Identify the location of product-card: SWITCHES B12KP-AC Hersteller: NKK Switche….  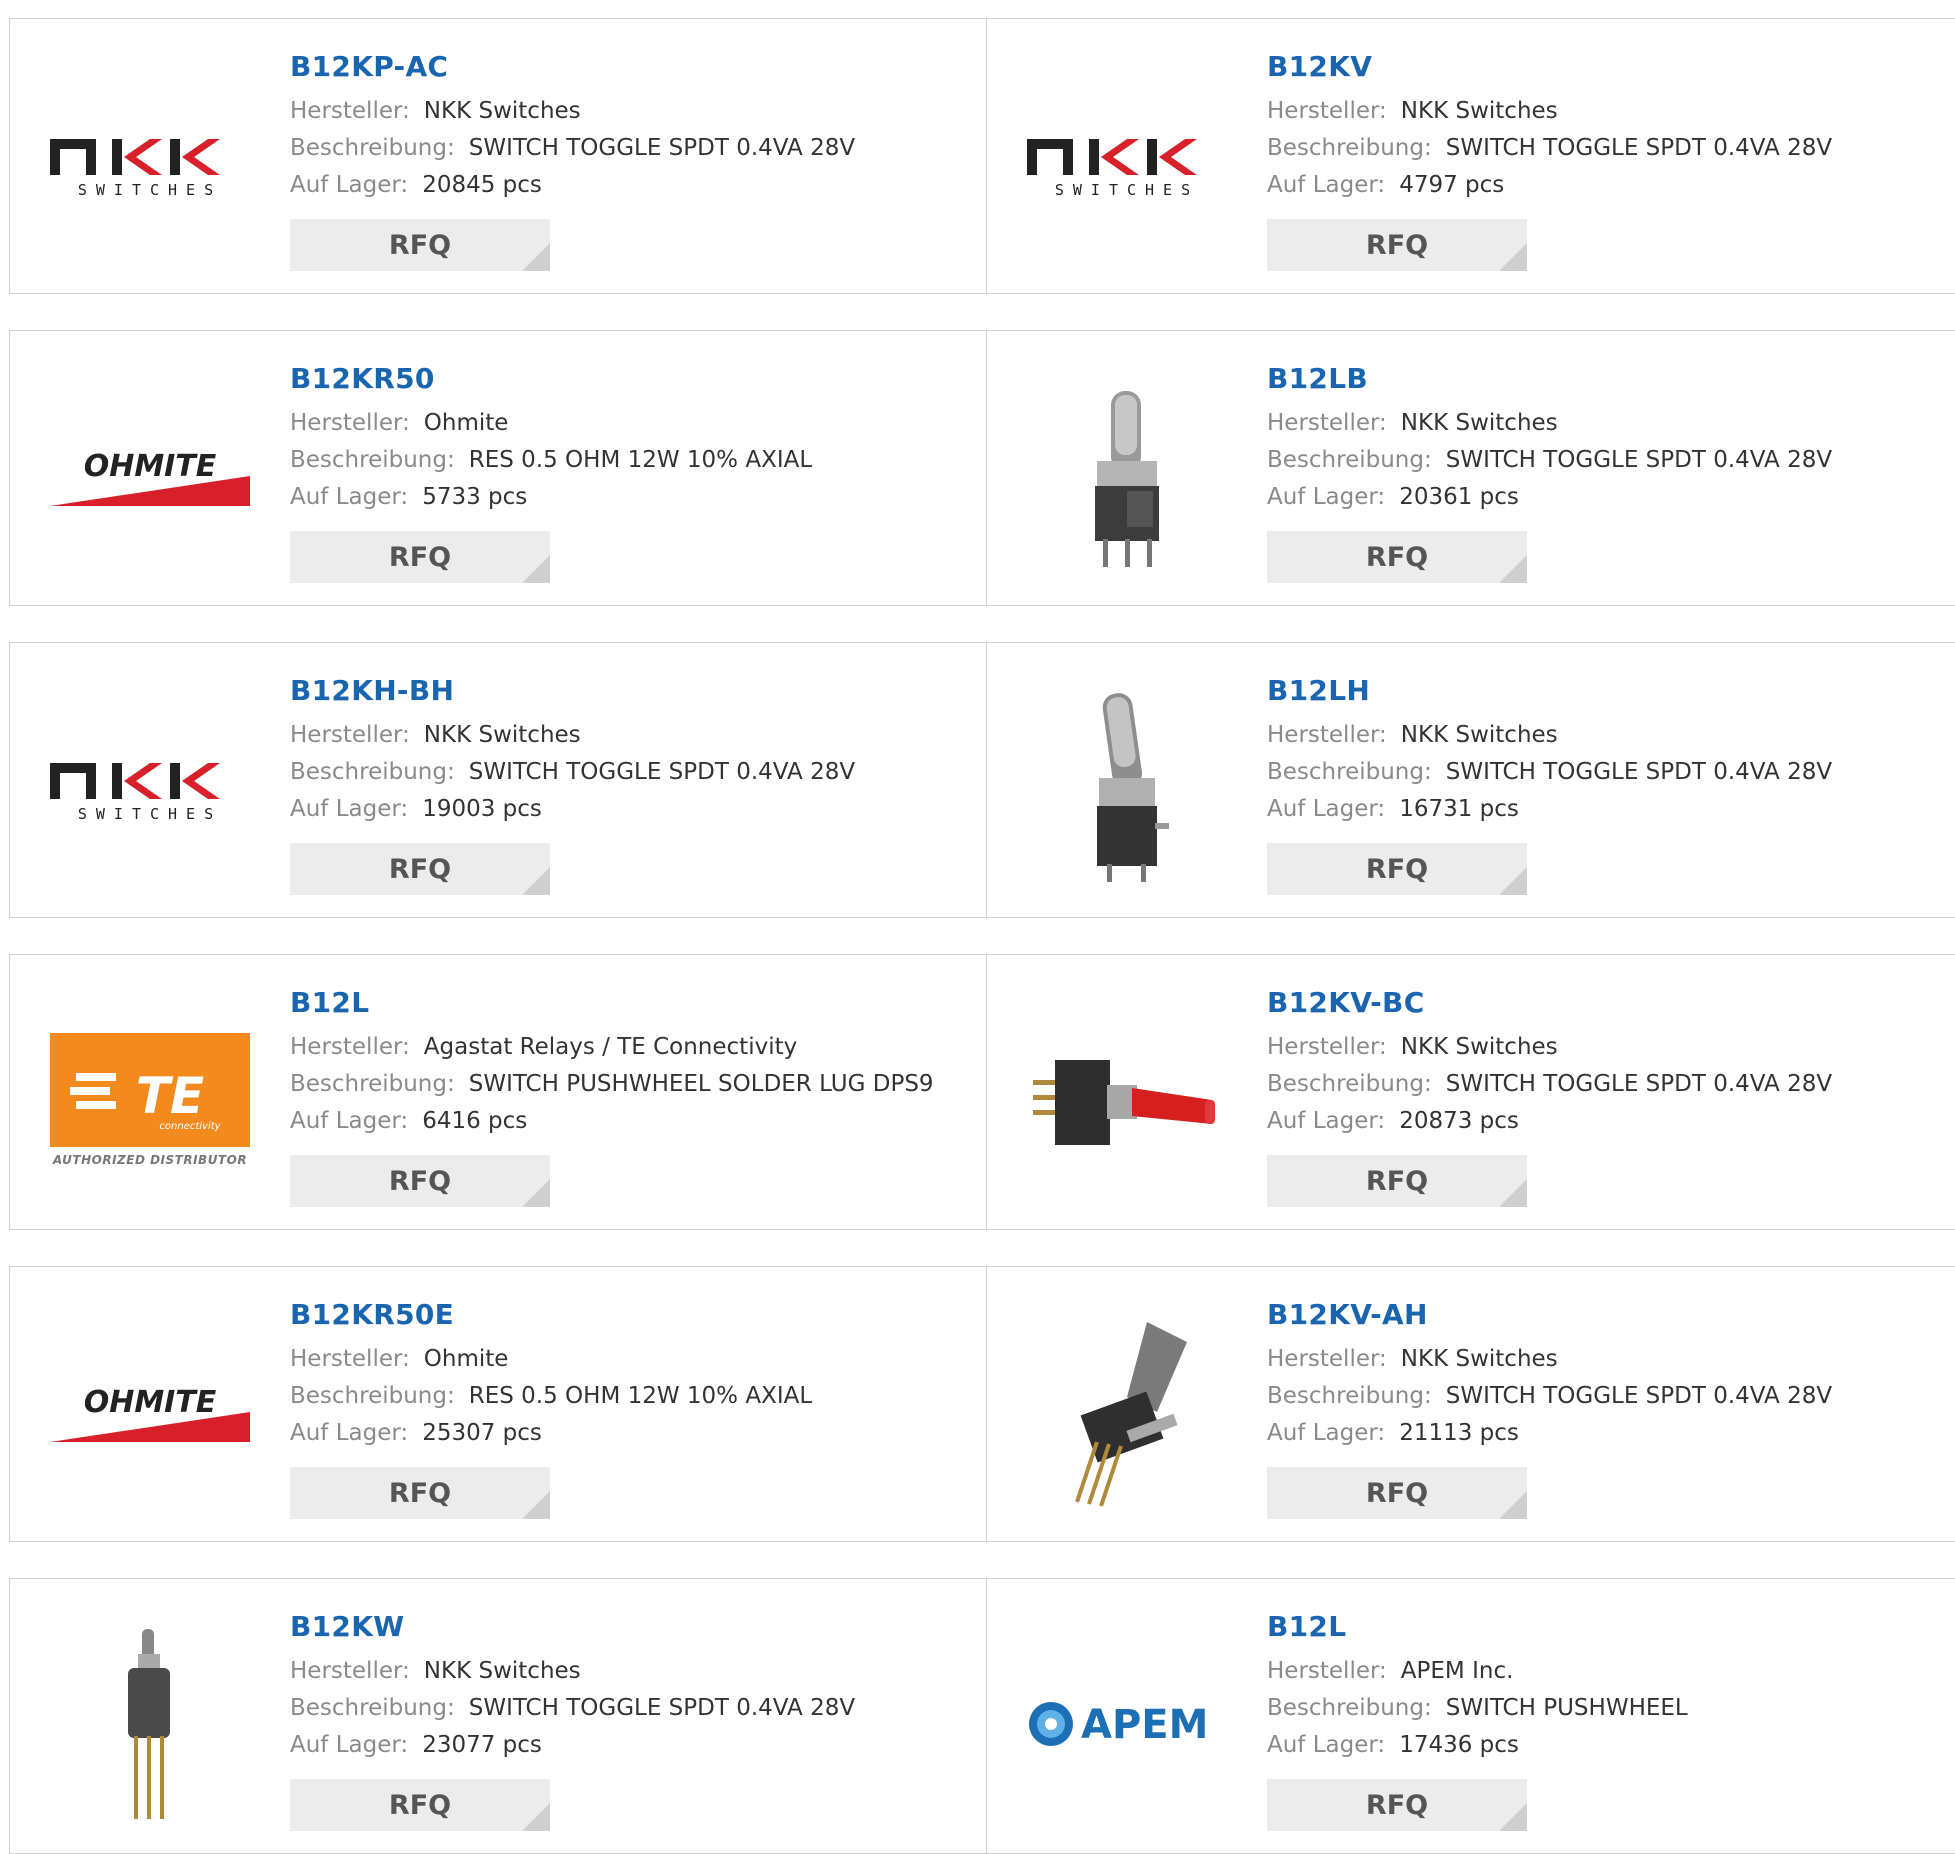
(498, 156).